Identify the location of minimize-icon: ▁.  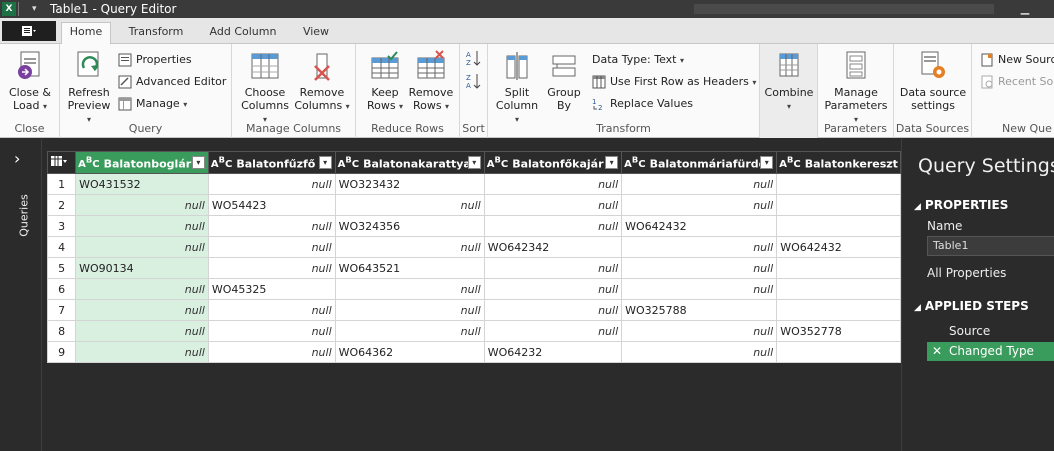
(1025, 9).